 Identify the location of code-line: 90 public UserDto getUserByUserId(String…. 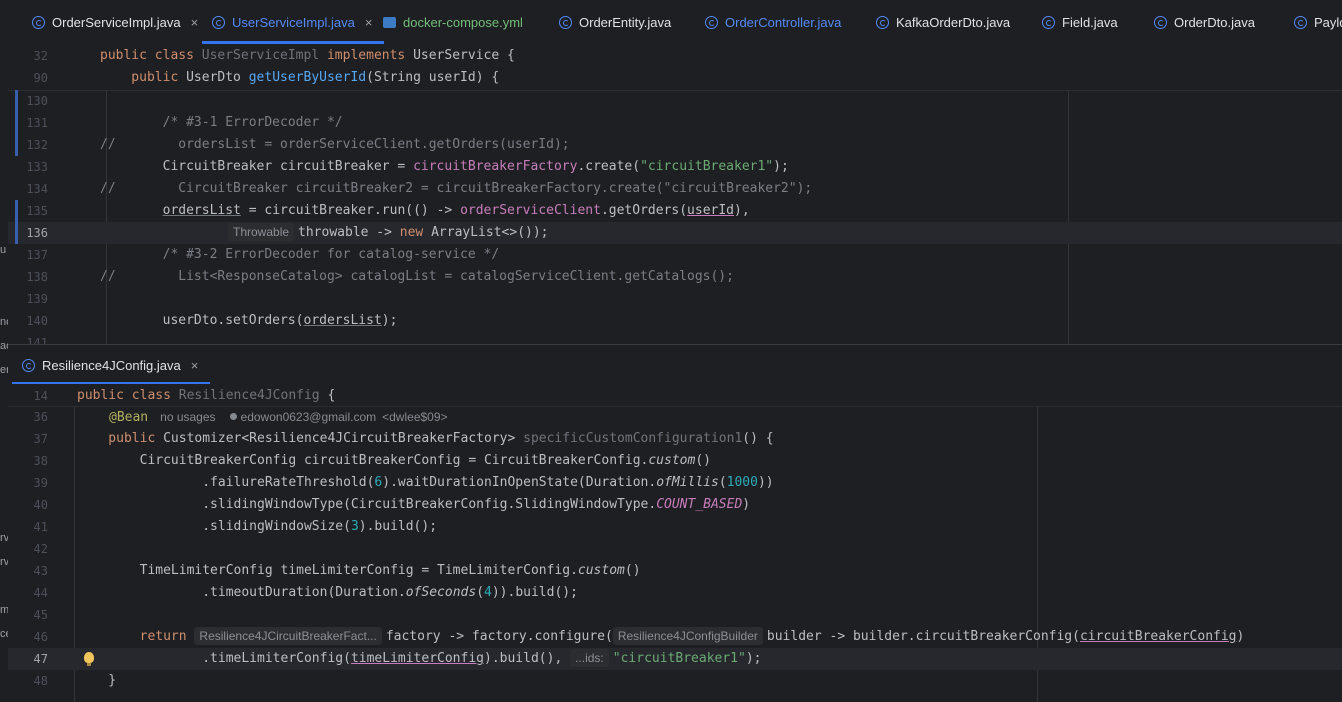
(675, 78).